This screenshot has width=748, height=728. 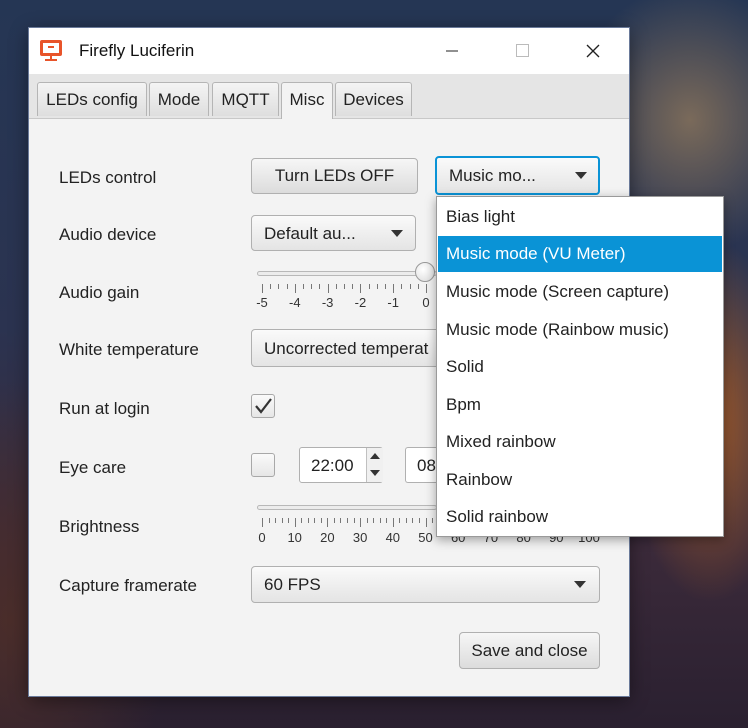 What do you see at coordinates (329, 51) in the screenshot?
I see `title-bar: Firefly Luciferin` at bounding box center [329, 51].